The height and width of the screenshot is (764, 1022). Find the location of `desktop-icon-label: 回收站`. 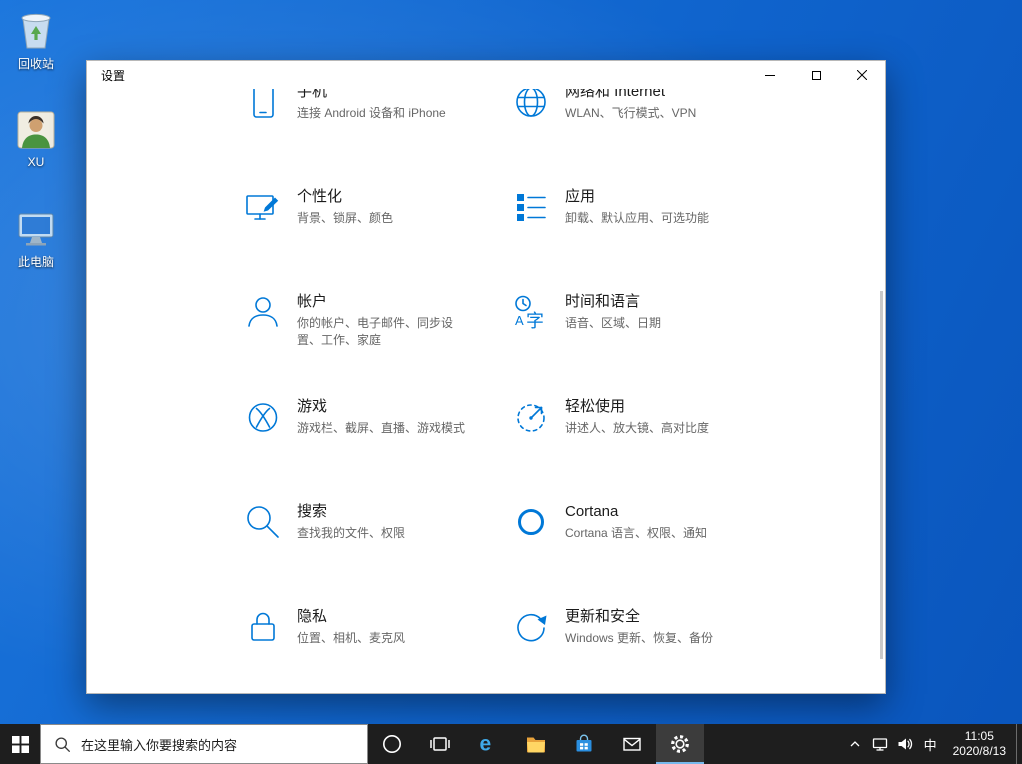

desktop-icon-label: 回收站 is located at coordinates (35, 64).